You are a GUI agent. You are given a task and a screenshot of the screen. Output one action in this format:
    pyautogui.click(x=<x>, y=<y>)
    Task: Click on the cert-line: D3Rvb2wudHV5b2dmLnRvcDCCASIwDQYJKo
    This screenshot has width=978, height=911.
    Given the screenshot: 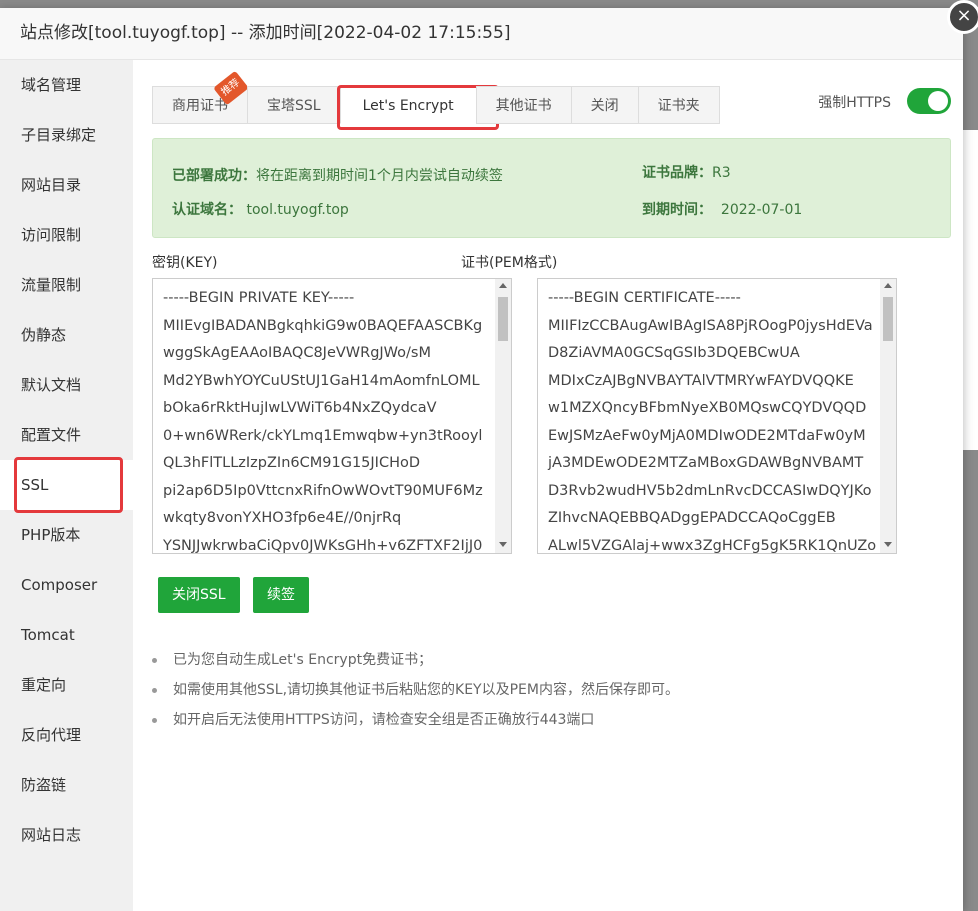 What is the action you would take?
    pyautogui.click(x=710, y=490)
    